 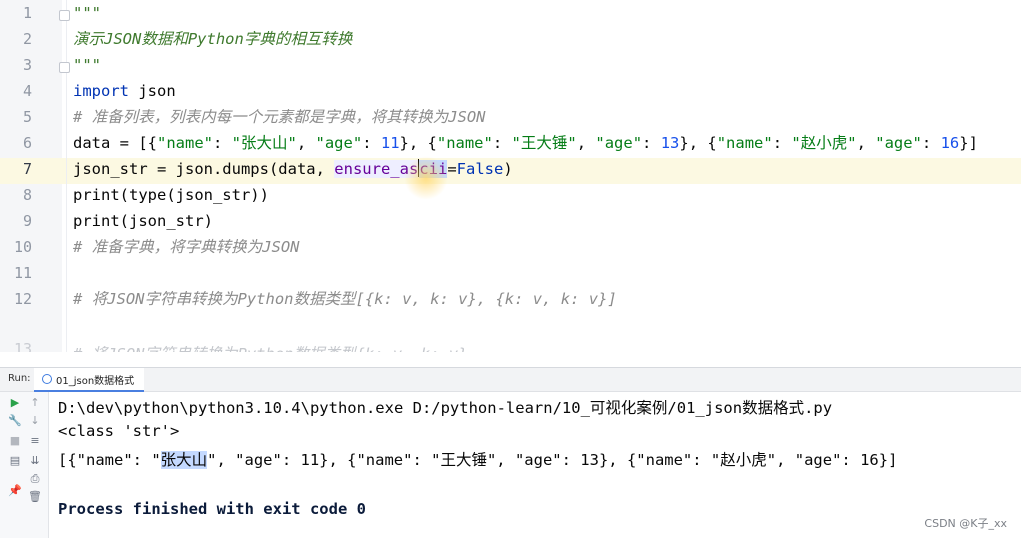 What do you see at coordinates (22, 247) in the screenshot?
I see `line-number: 10` at bounding box center [22, 247].